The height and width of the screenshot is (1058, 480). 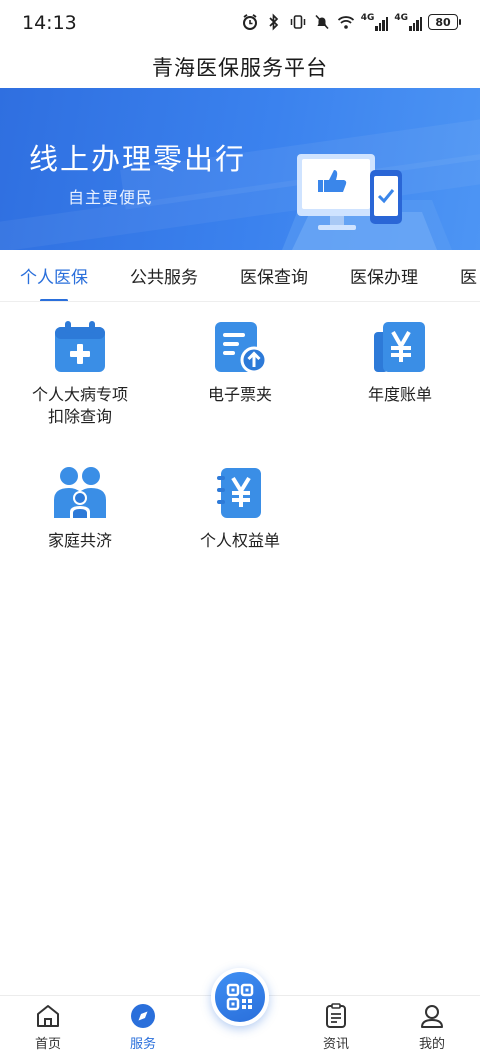 I want to click on qr-code-icon, so click(x=240, y=997).